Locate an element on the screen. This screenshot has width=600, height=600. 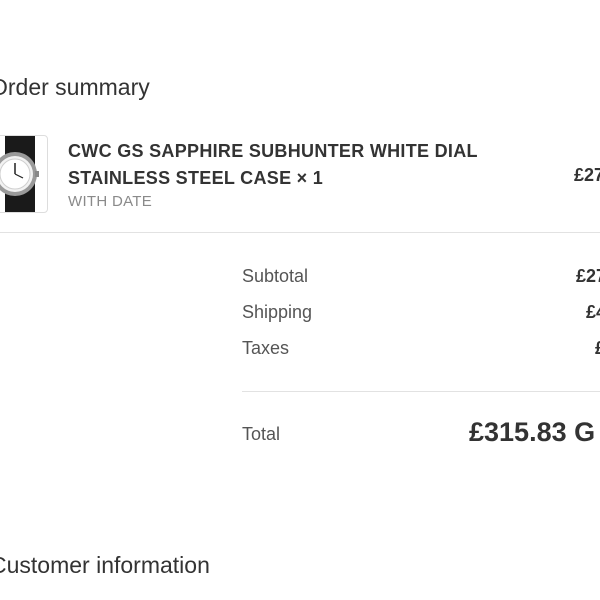
subtotal-value: £27 is located at coordinates (588, 276).